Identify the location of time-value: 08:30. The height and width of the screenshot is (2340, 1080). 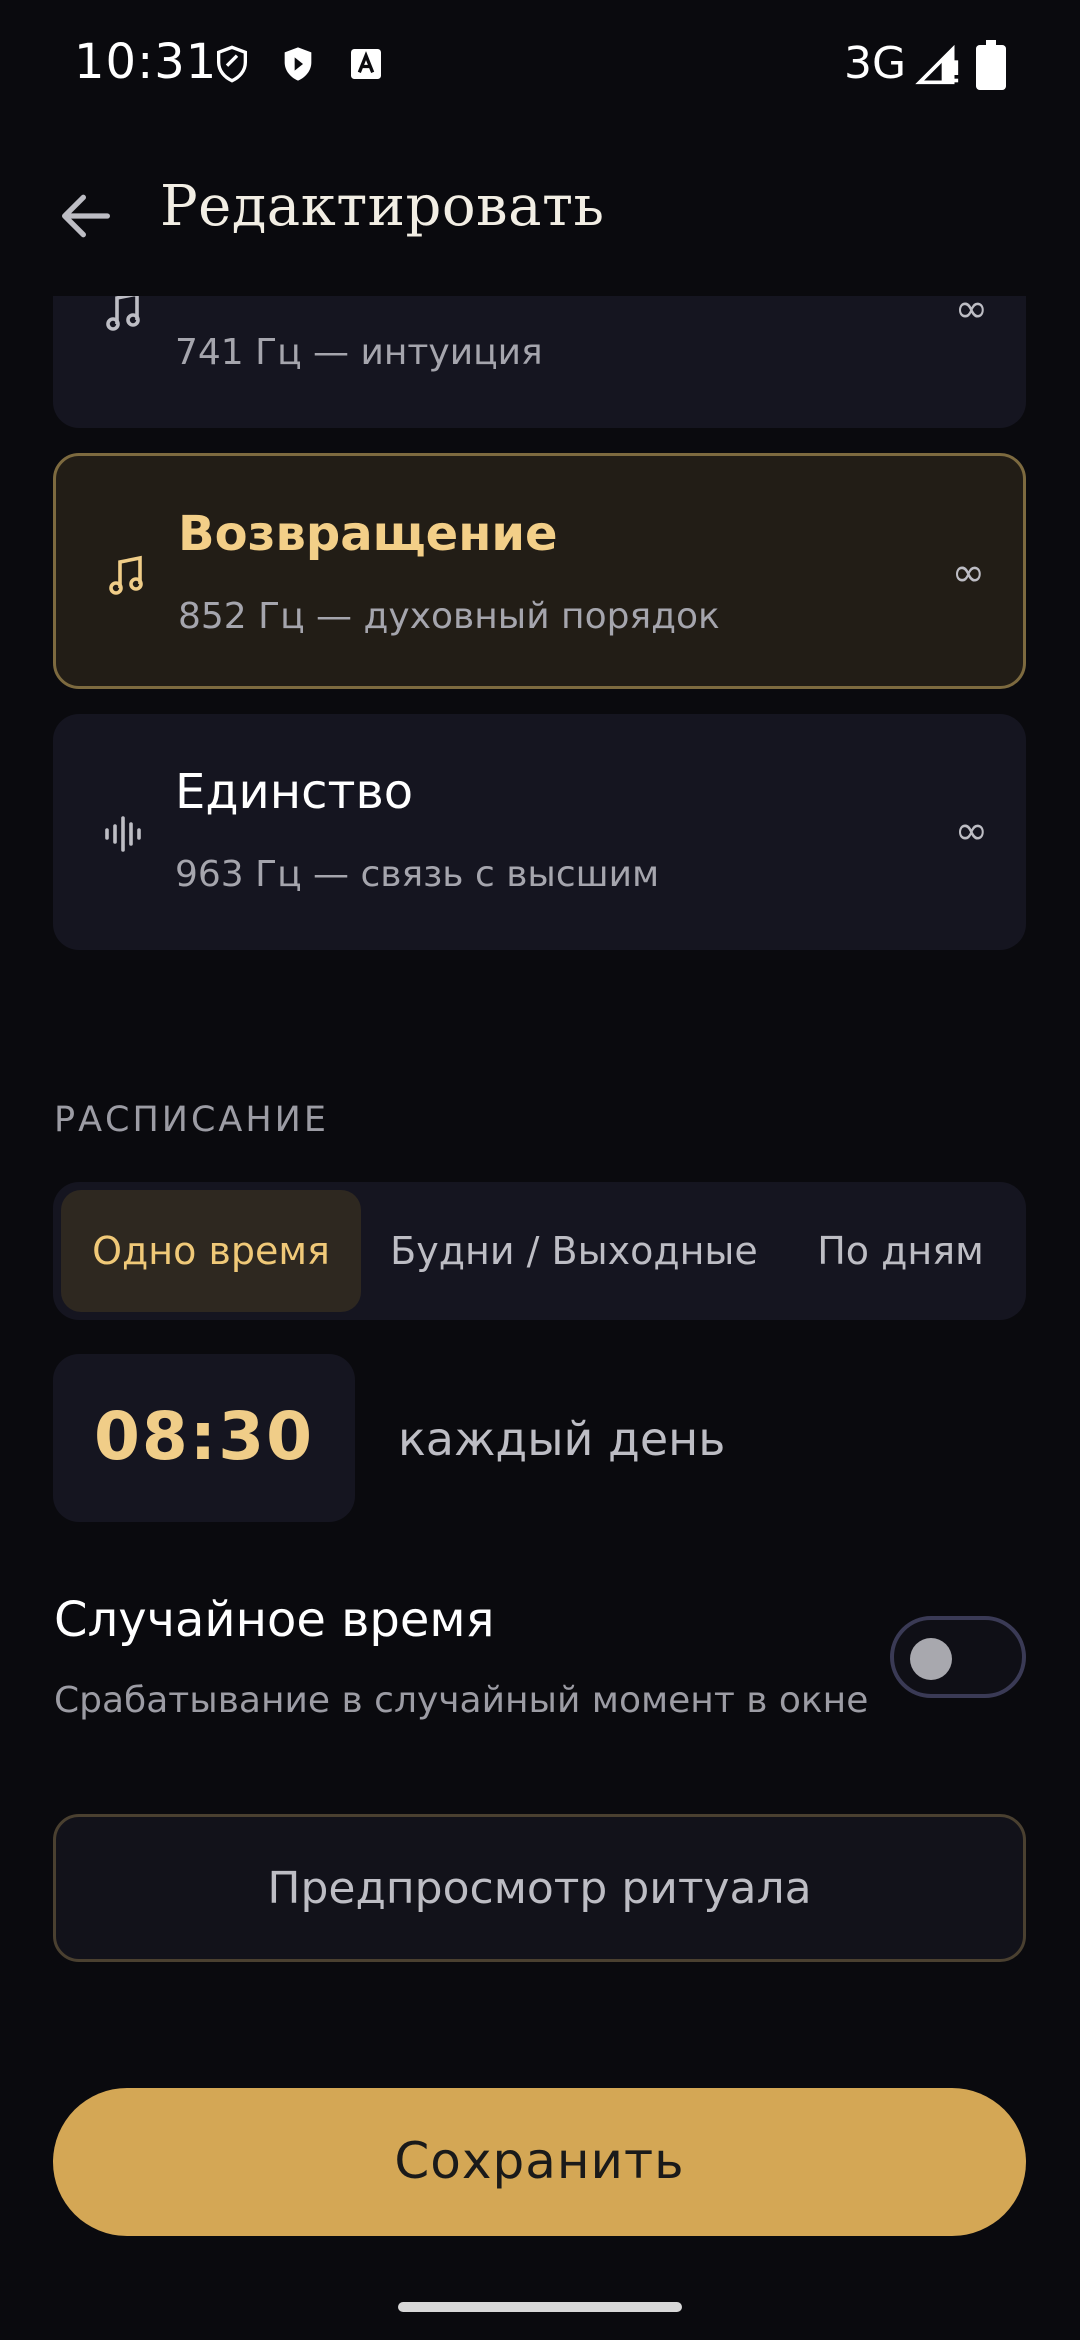
(204, 1436).